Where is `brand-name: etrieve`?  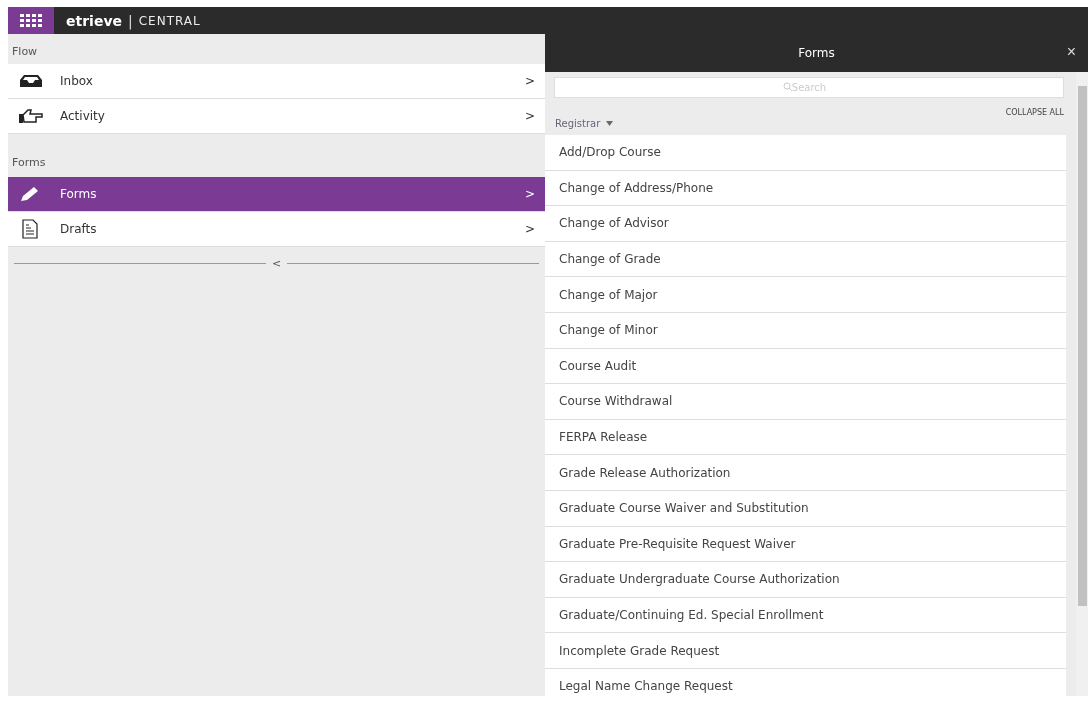 brand-name: etrieve is located at coordinates (94, 20).